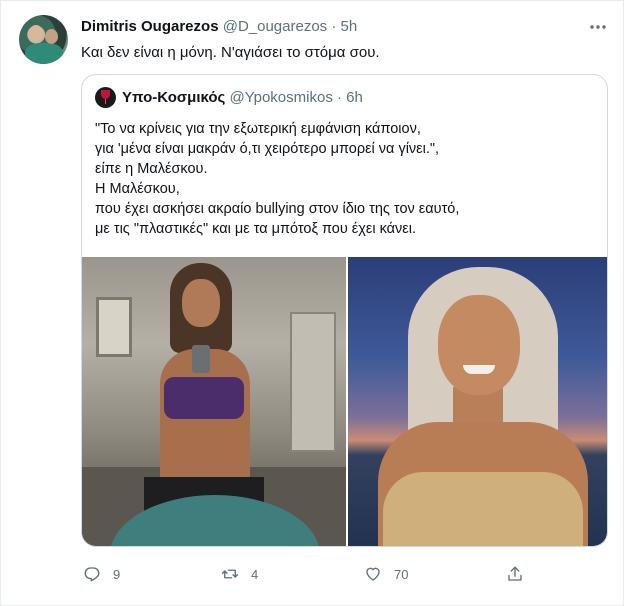 The height and width of the screenshot is (606, 624). I want to click on photo-door, so click(313, 382).